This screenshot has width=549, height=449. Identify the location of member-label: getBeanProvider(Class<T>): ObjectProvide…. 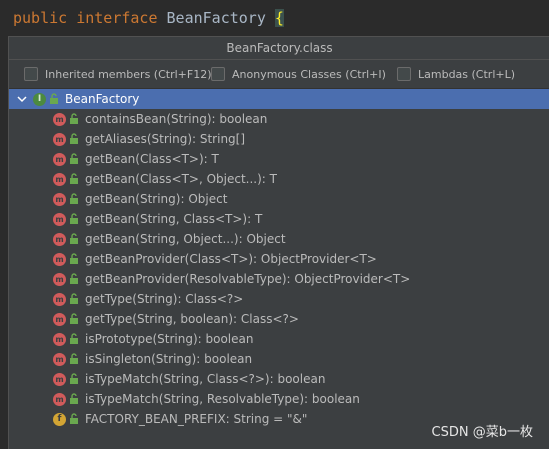
(231, 259).